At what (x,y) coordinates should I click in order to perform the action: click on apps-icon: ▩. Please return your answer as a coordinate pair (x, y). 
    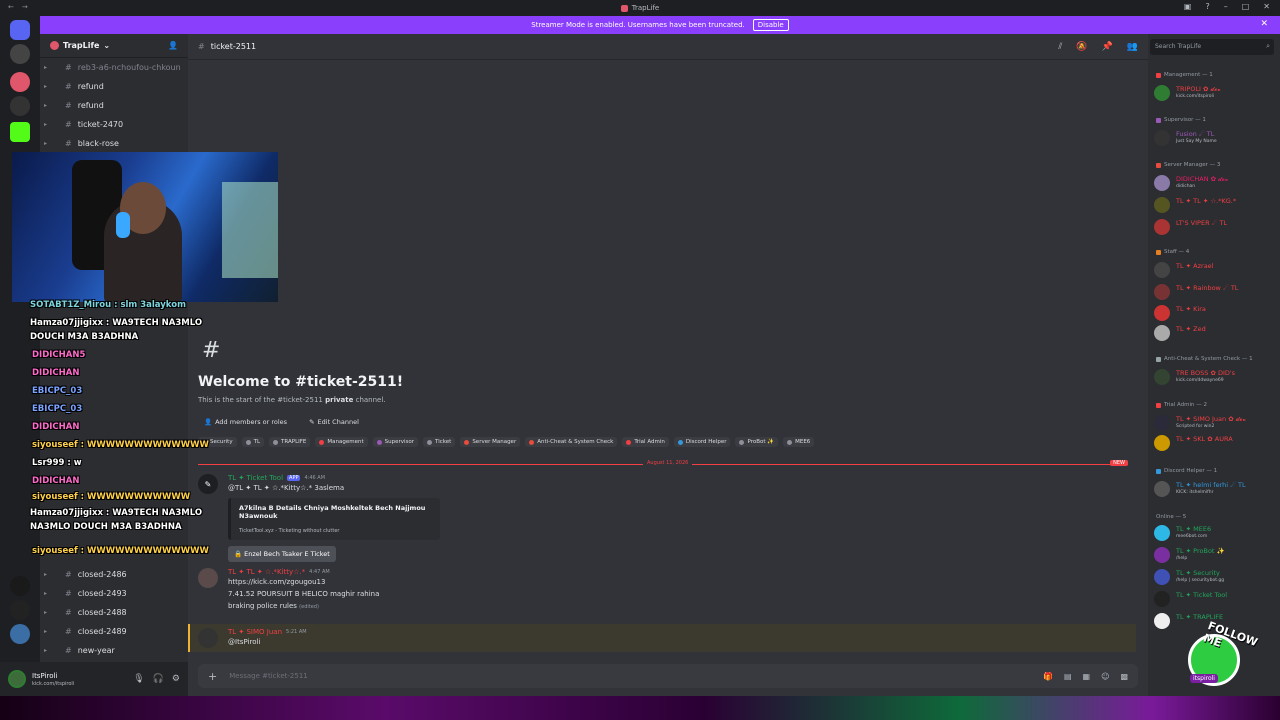
    Looking at the image, I should click on (1124, 676).